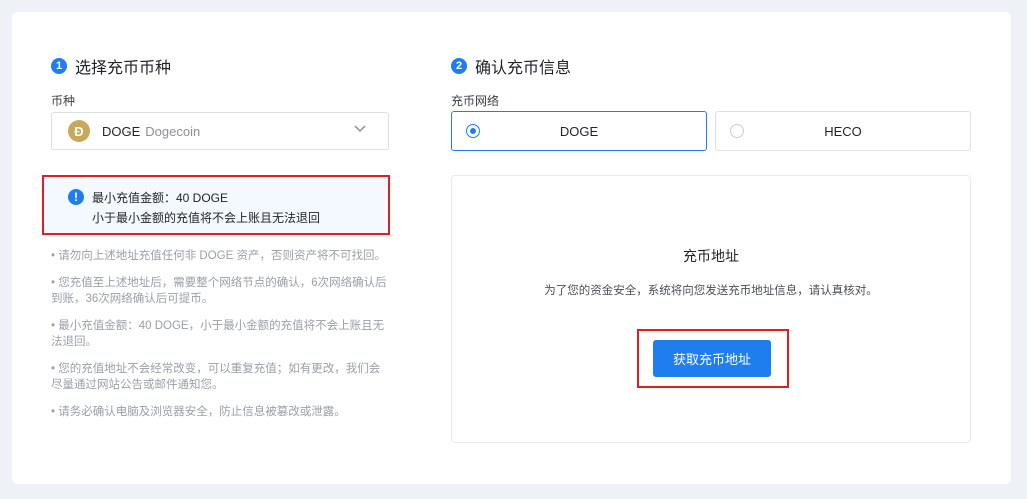 Image resolution: width=1027 pixels, height=499 pixels. What do you see at coordinates (220, 131) in the screenshot?
I see `coin-select: Ð DOGE Dogecoin` at bounding box center [220, 131].